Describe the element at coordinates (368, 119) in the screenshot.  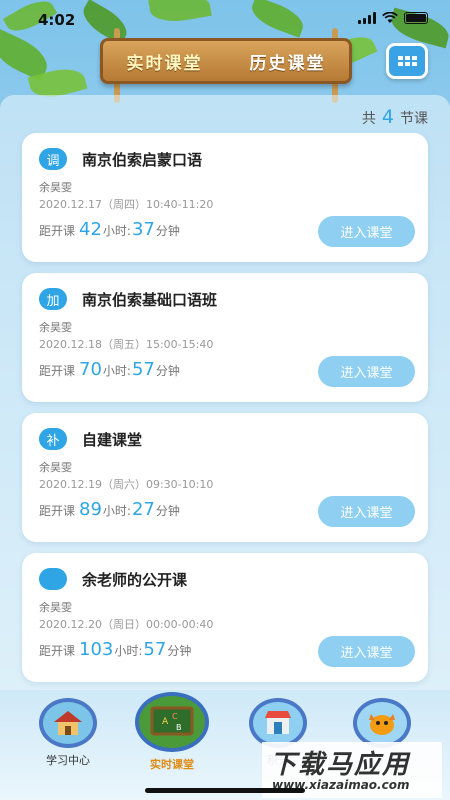
I see `course-count-prefix: 共` at that location.